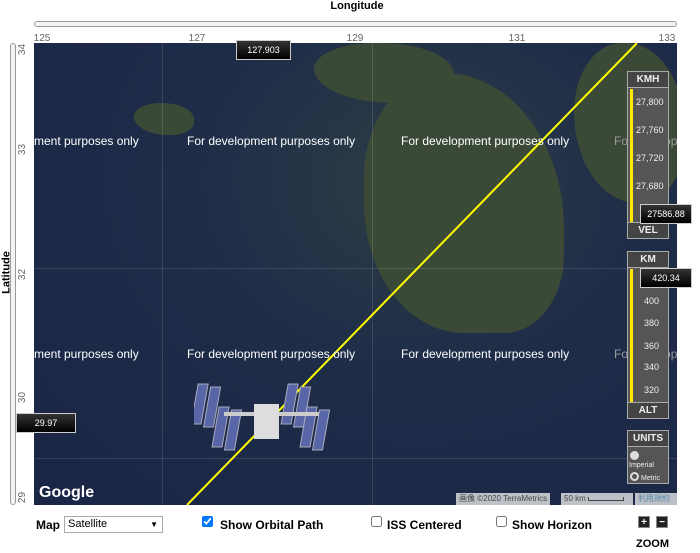 The image size is (700, 553). Describe the element at coordinates (666, 214) in the screenshot. I see `velocity-pointer: 27586.88` at that location.